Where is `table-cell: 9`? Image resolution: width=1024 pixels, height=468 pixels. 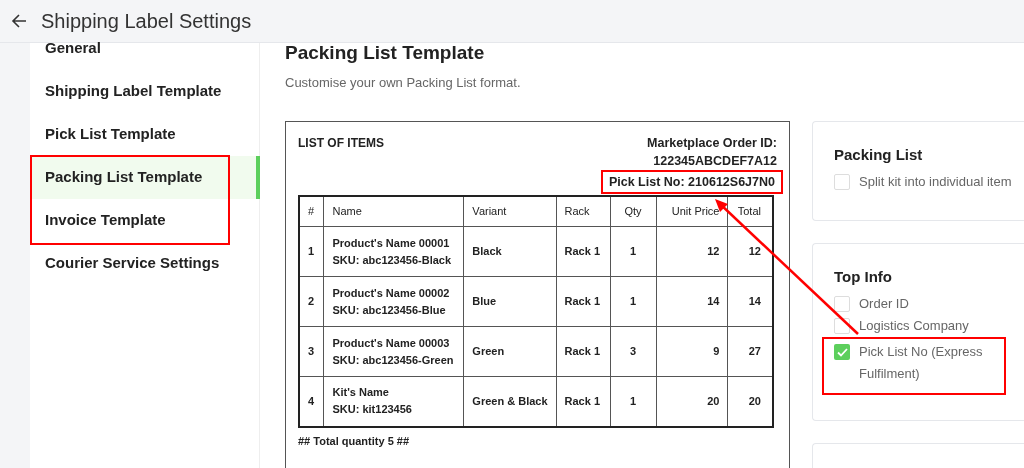
table-cell: 9 is located at coordinates (692, 351).